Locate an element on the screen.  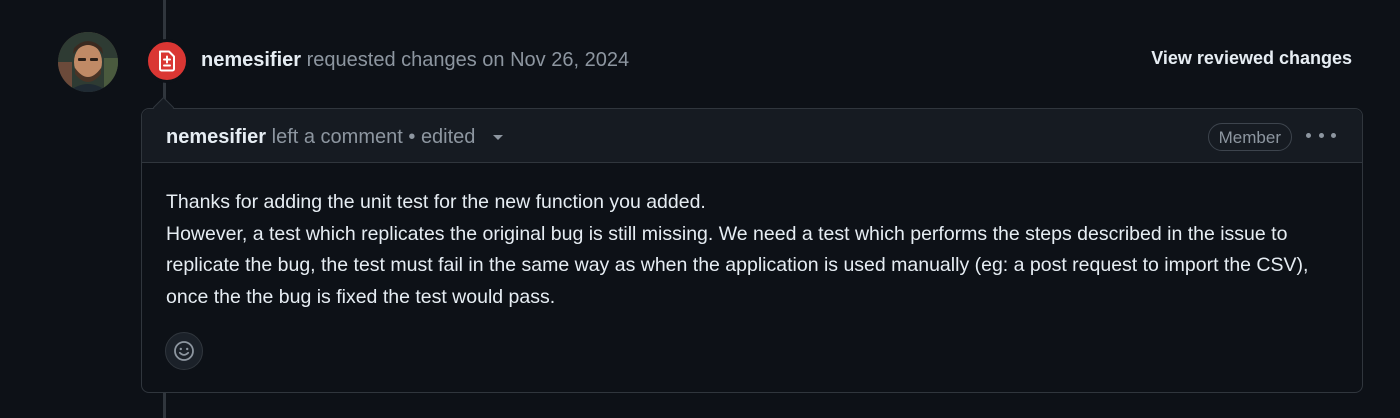
comment-header-text: nemesifier left a comment • edited is located at coordinates (334, 137).